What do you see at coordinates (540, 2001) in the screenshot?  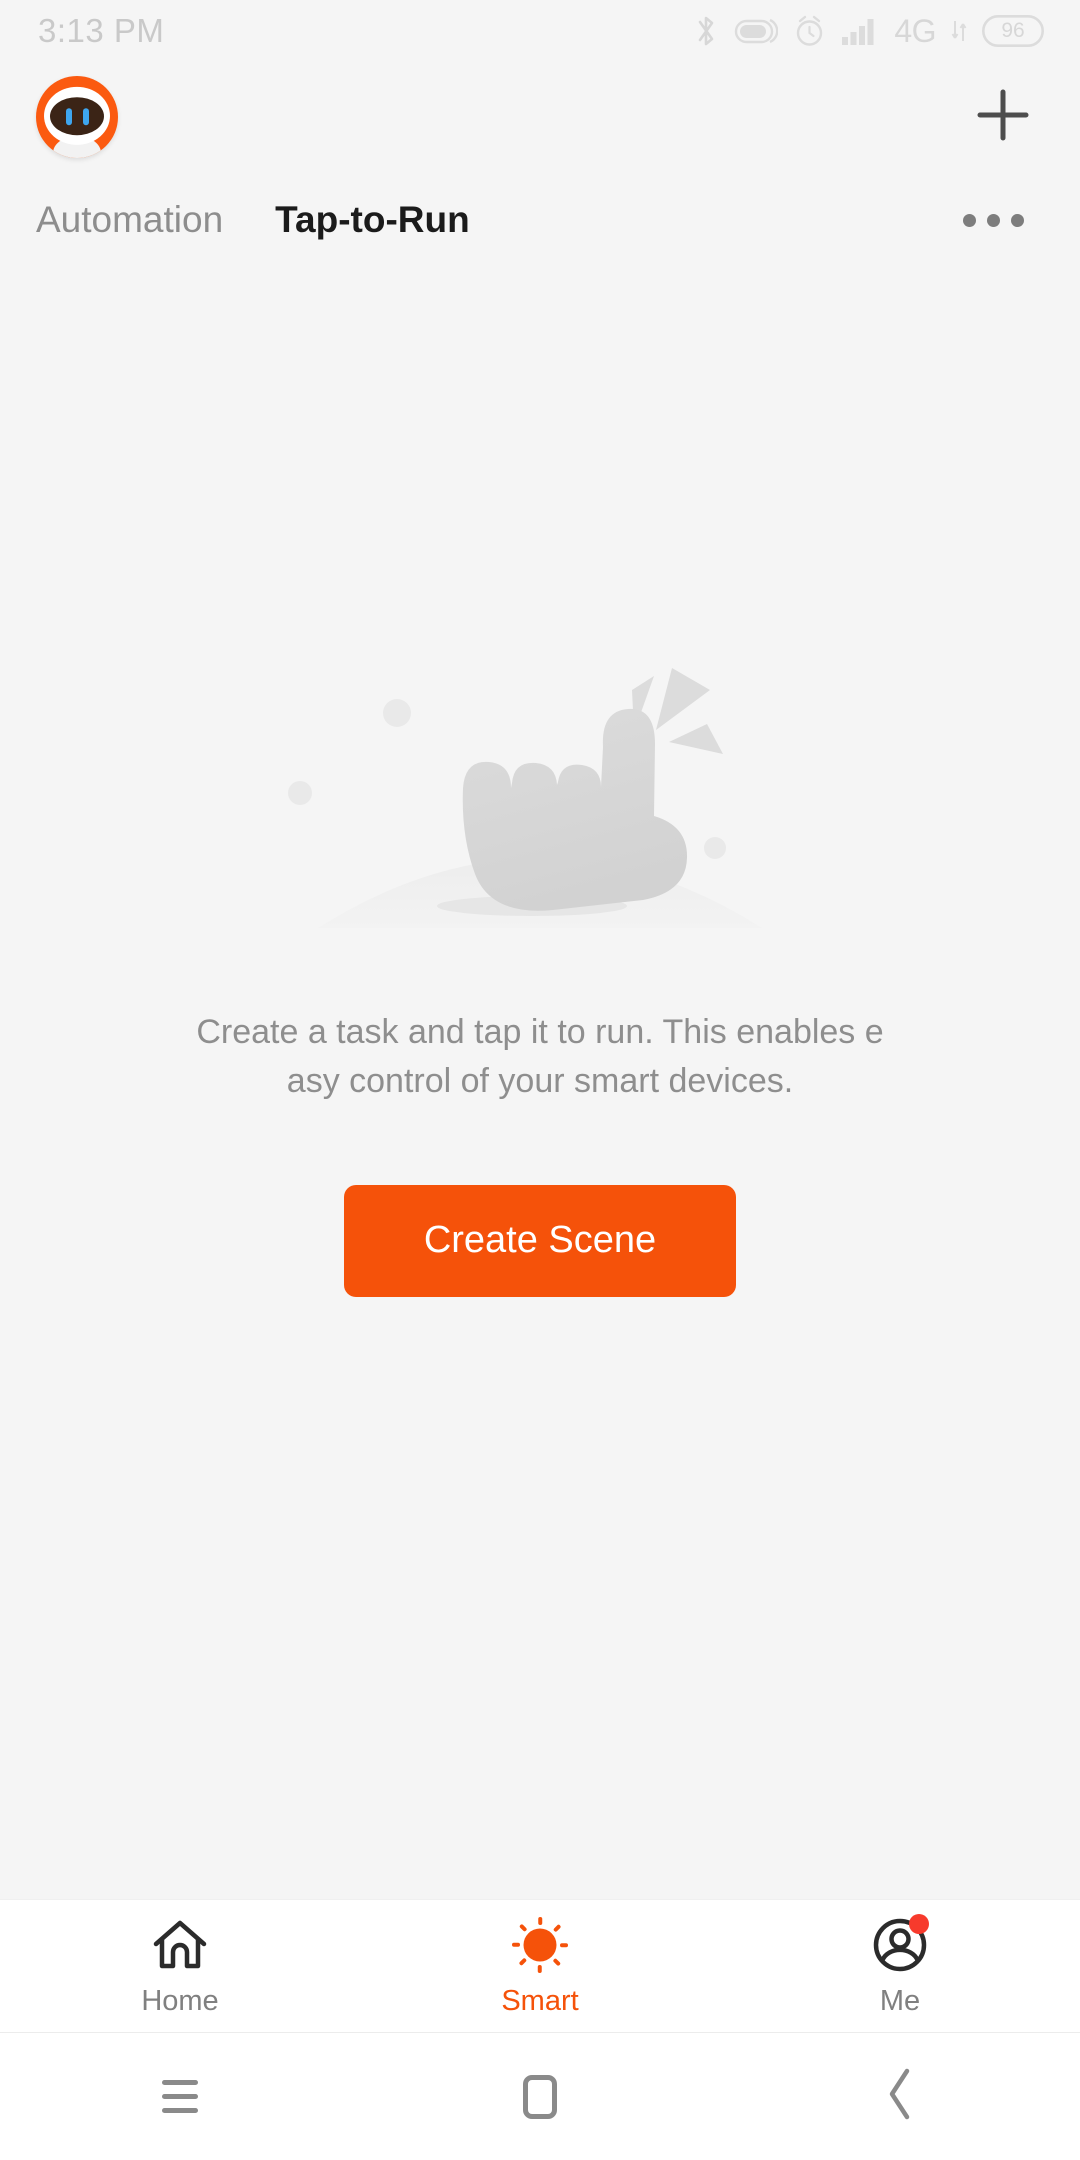 I see `bottom-nav-label-smart: Smart` at bounding box center [540, 2001].